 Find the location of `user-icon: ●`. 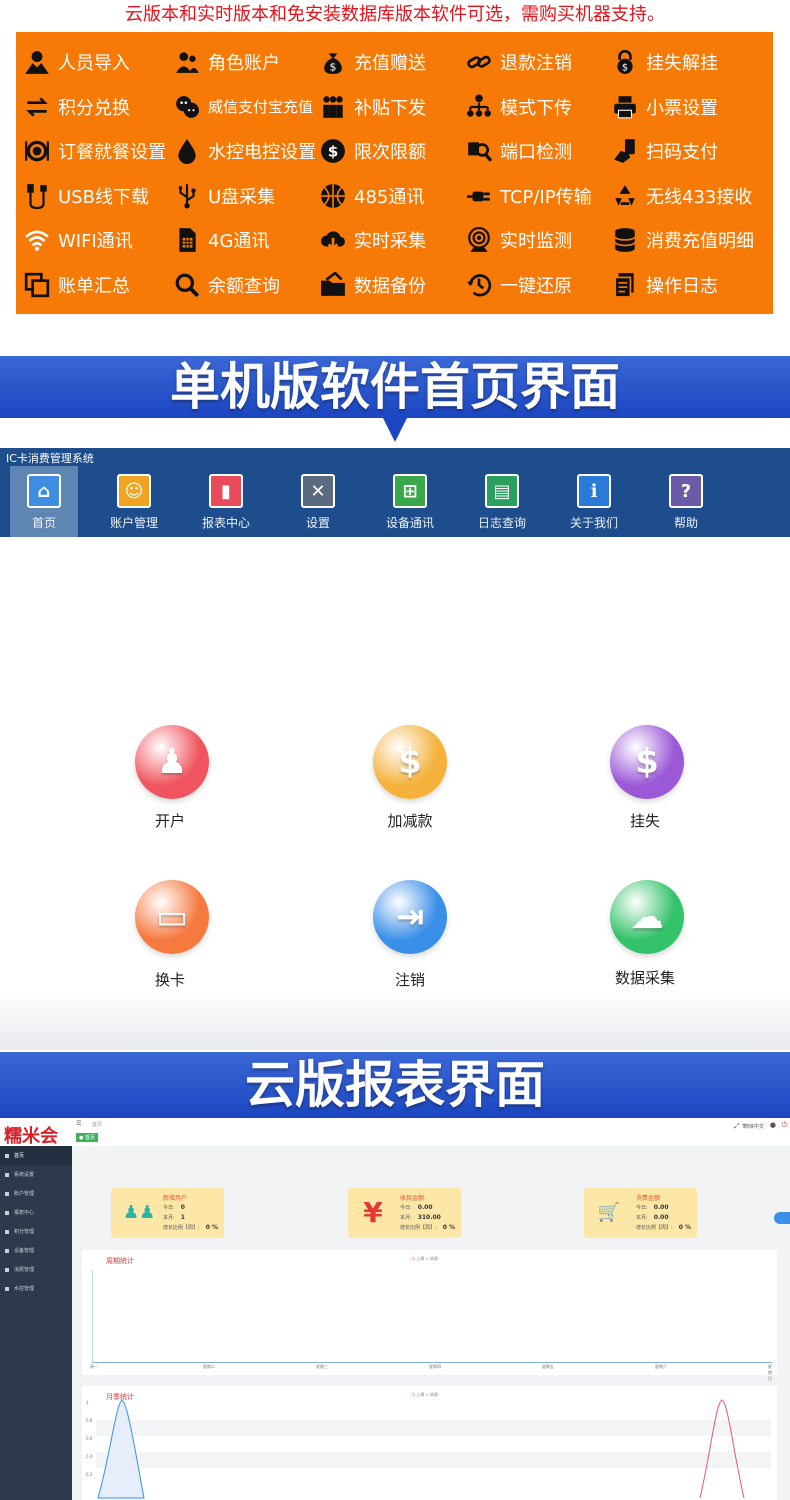

user-icon: ● is located at coordinates (773, 1125).